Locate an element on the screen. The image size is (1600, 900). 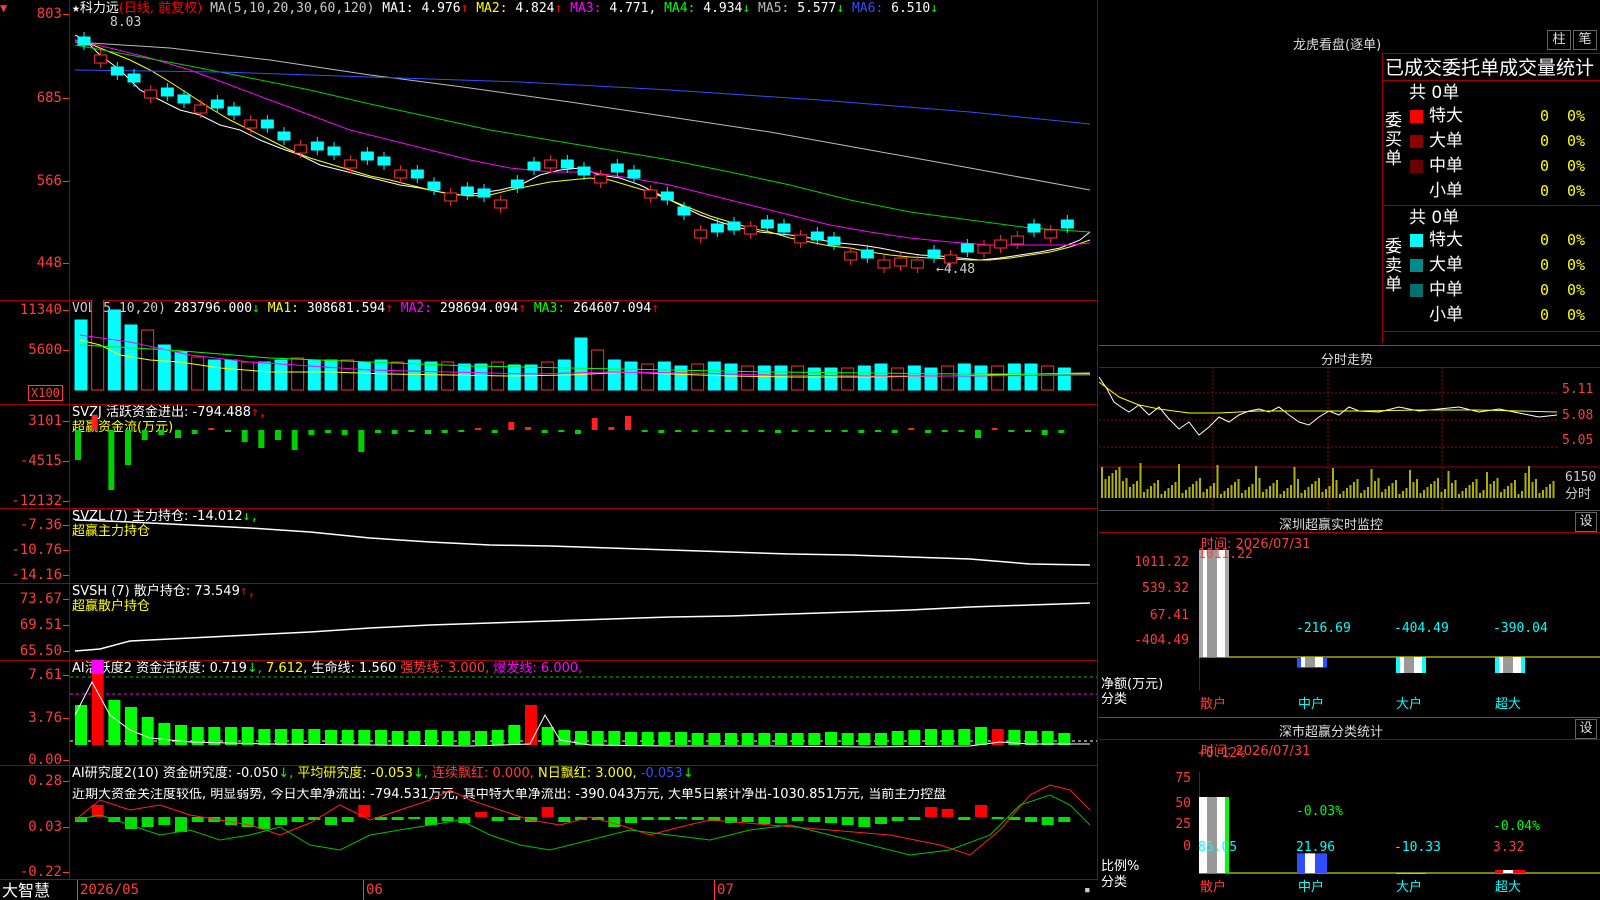
ai-active-chart is located at coordinates (583, 712).